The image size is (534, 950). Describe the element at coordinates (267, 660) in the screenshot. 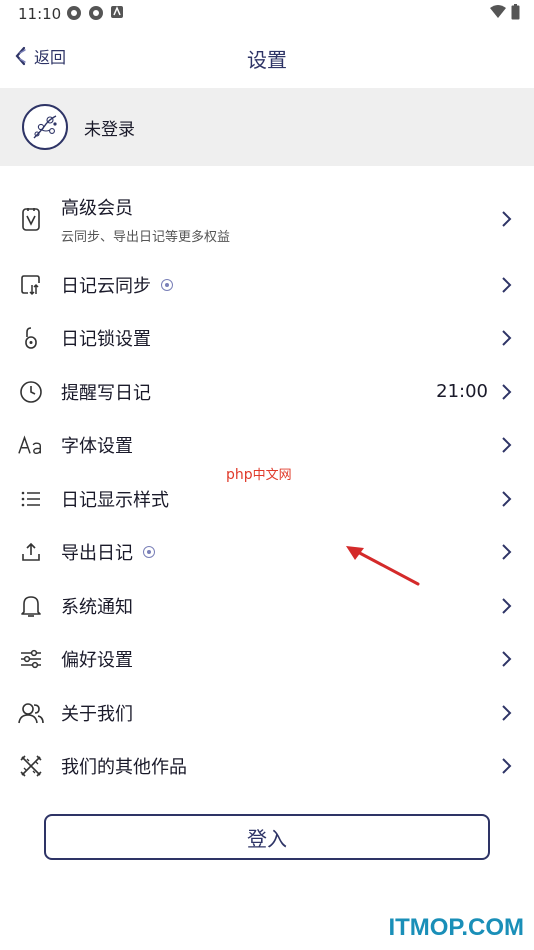

I see `menu-item-preferences: 偏好设置` at that location.